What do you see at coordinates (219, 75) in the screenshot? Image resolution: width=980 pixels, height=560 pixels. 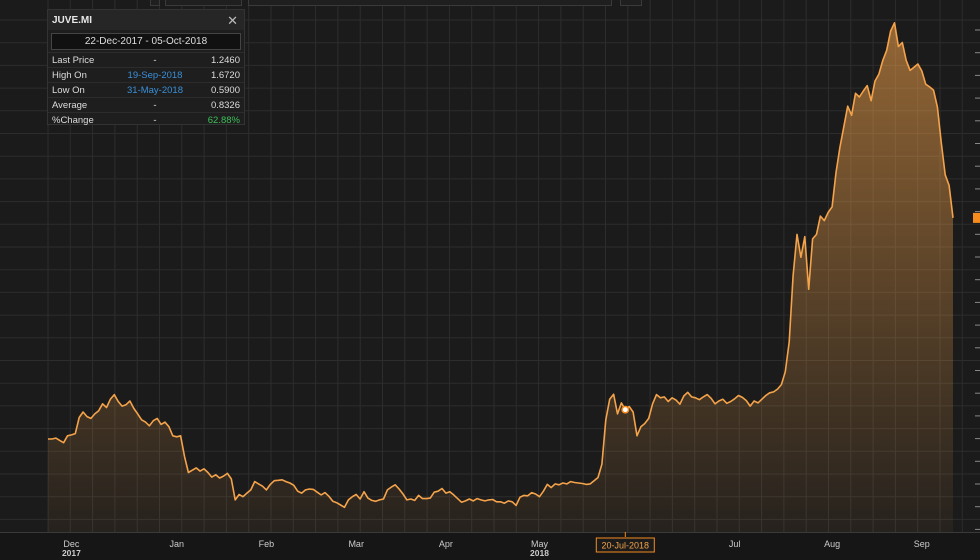 I see `stat-value: 1.6720` at bounding box center [219, 75].